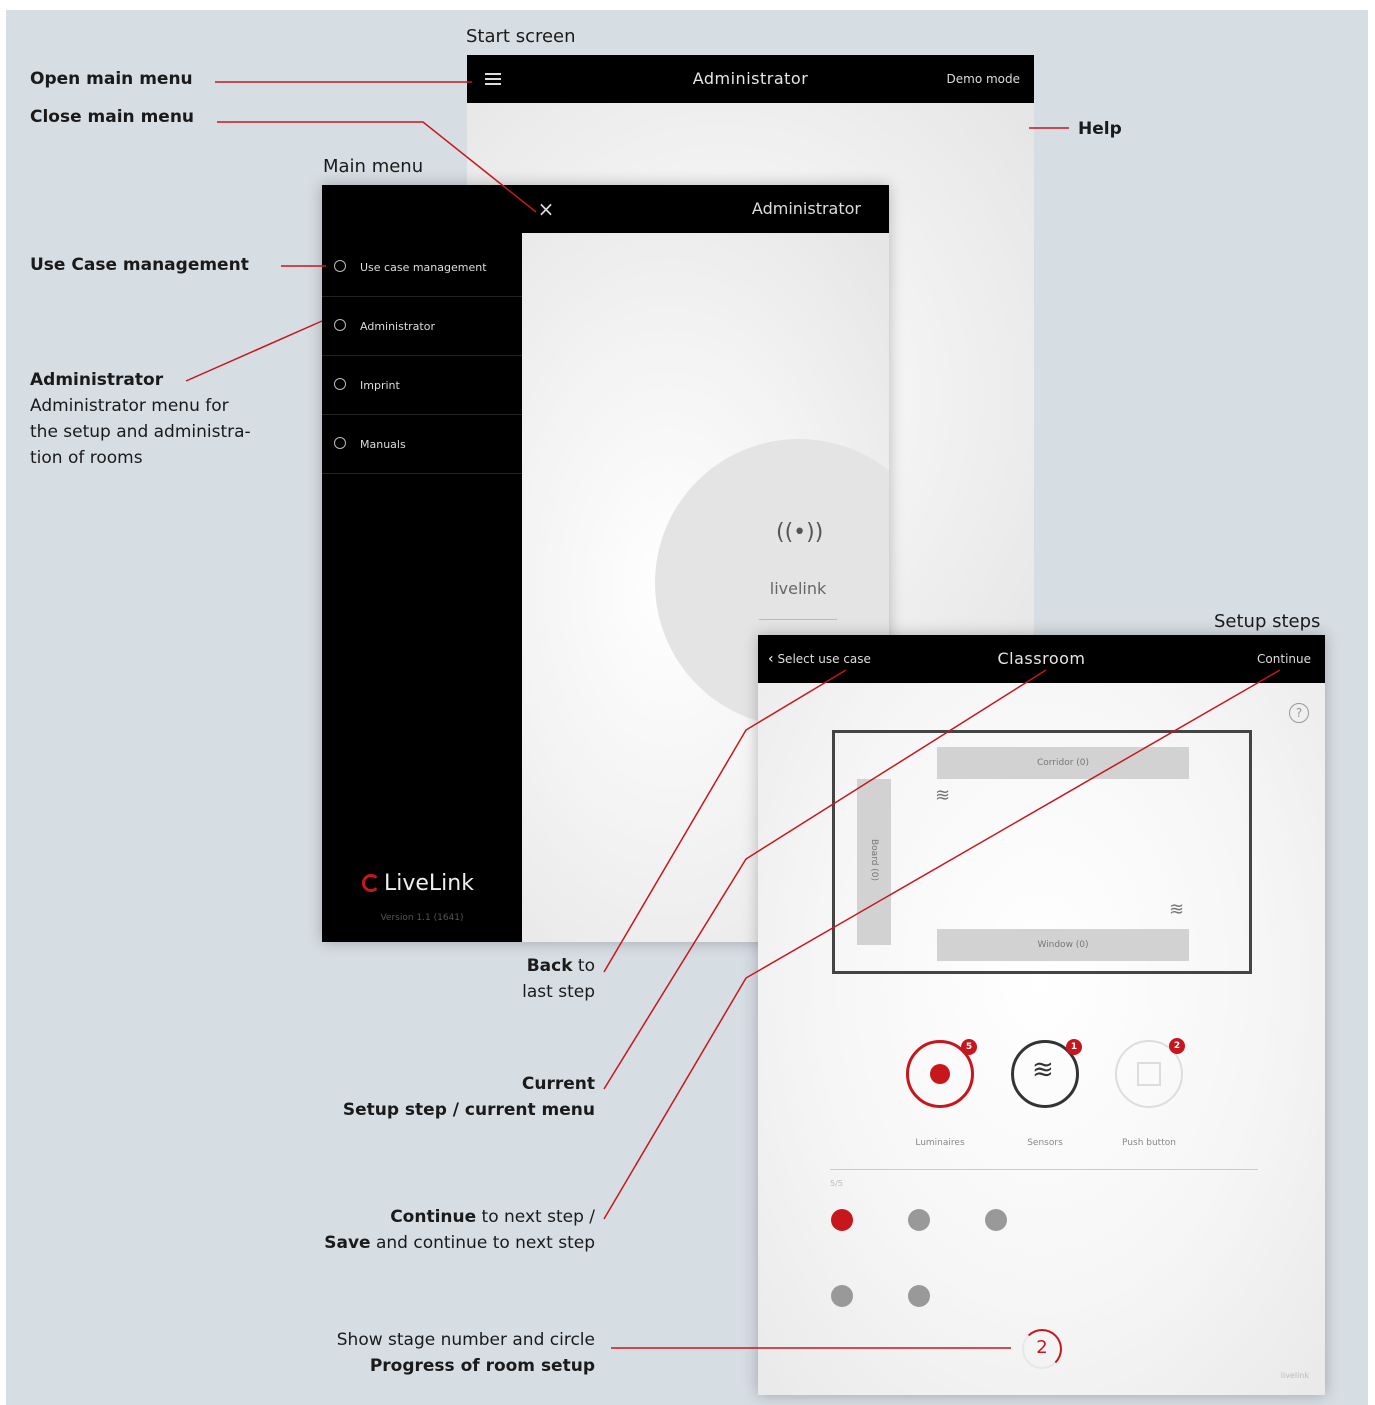  Describe the element at coordinates (111, 79) in the screenshot. I see `label-open-main-menu: Open main menu` at that location.